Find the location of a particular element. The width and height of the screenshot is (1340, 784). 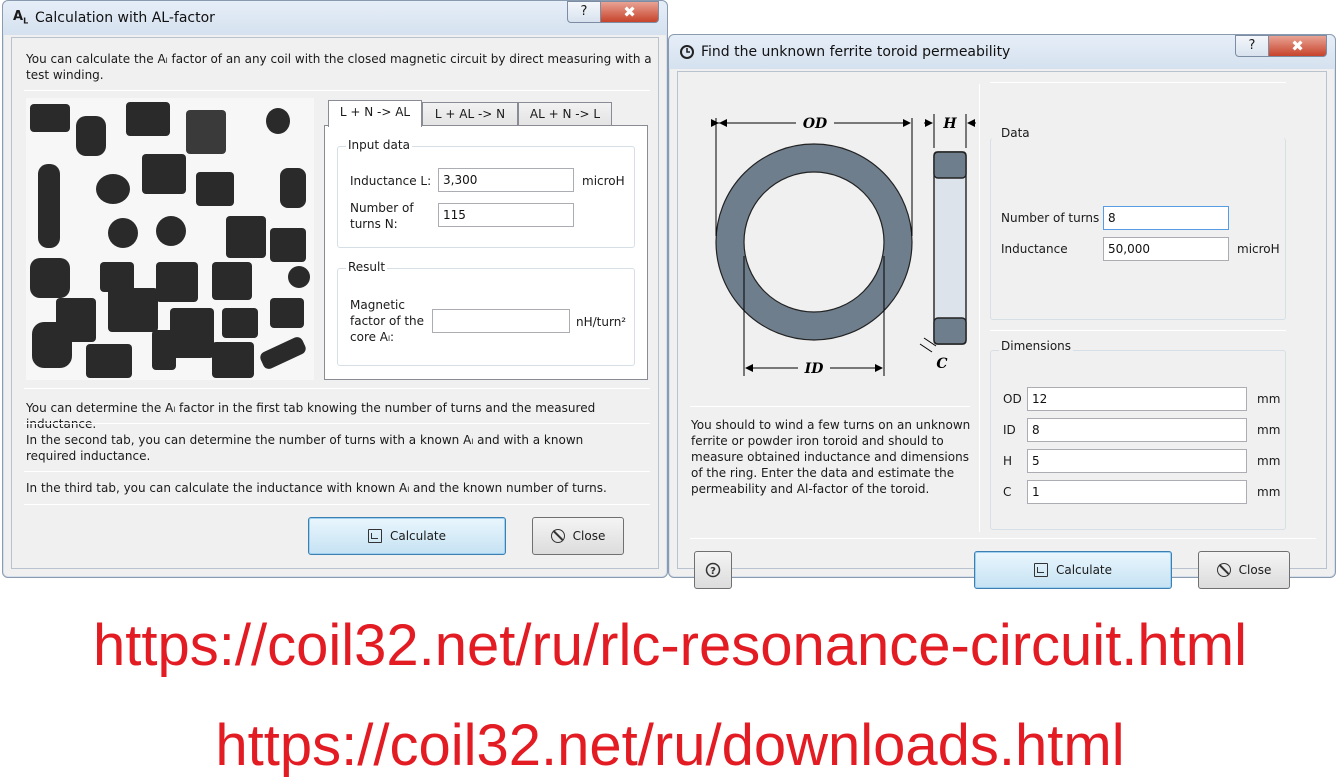

od-input is located at coordinates (1137, 399).